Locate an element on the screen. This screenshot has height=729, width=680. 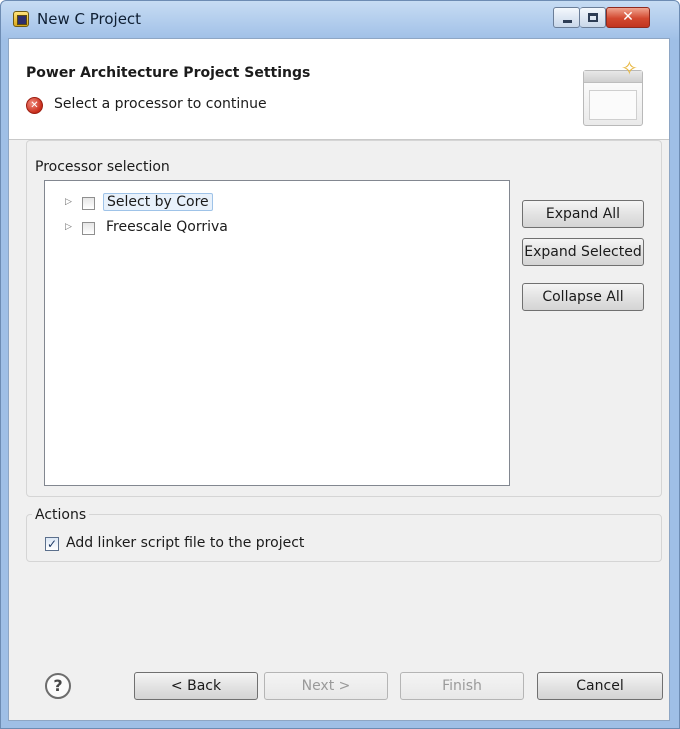
expand-selected-button: Expand Selected is located at coordinates (583, 252).